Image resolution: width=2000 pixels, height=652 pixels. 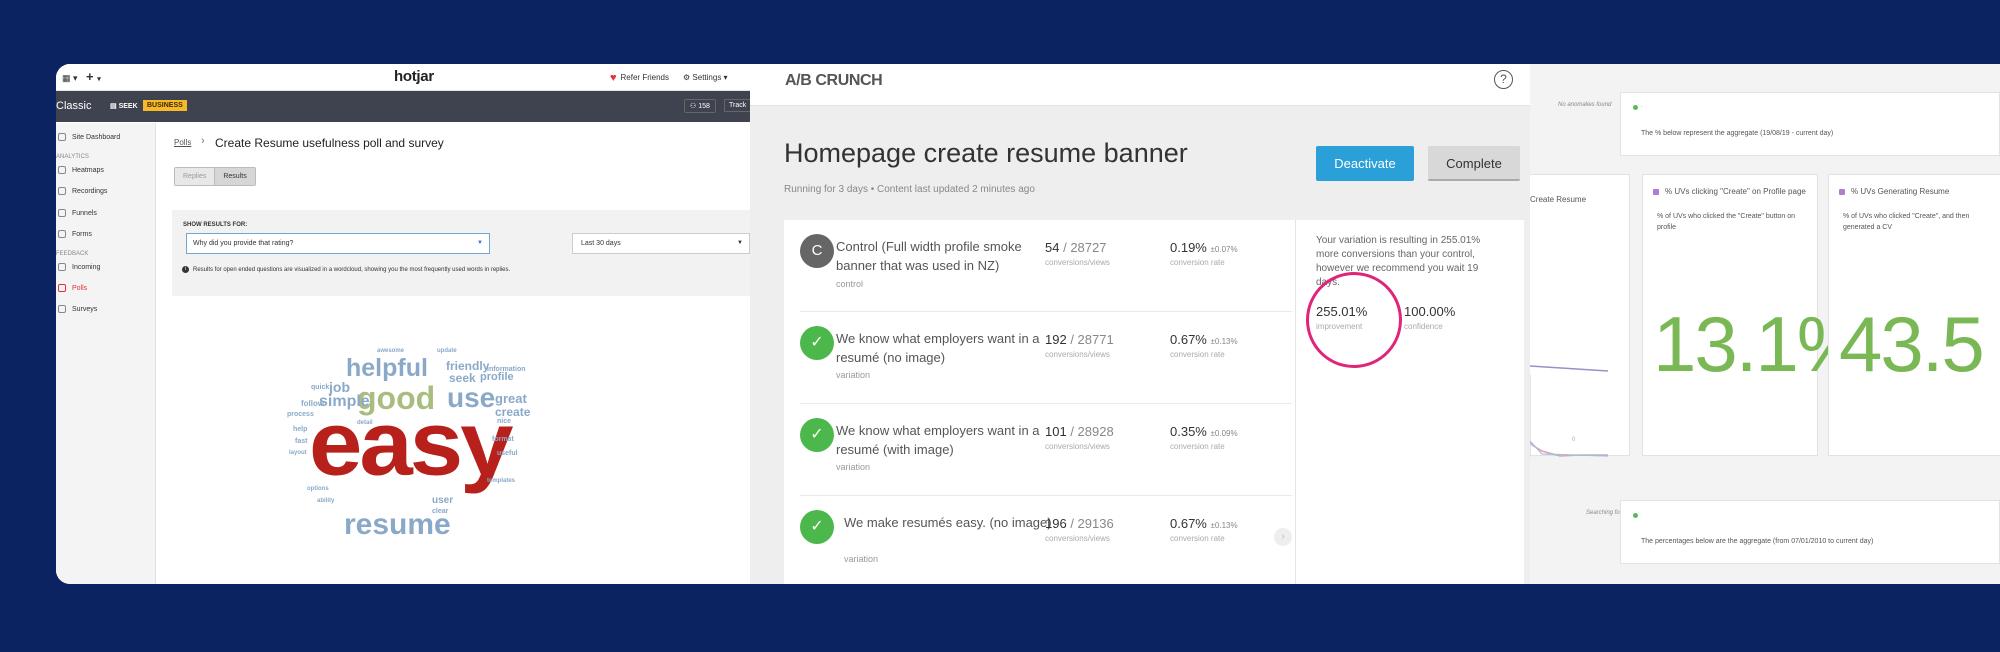 I want to click on date-range-select: Last 30 days ▼, so click(x=661, y=243).